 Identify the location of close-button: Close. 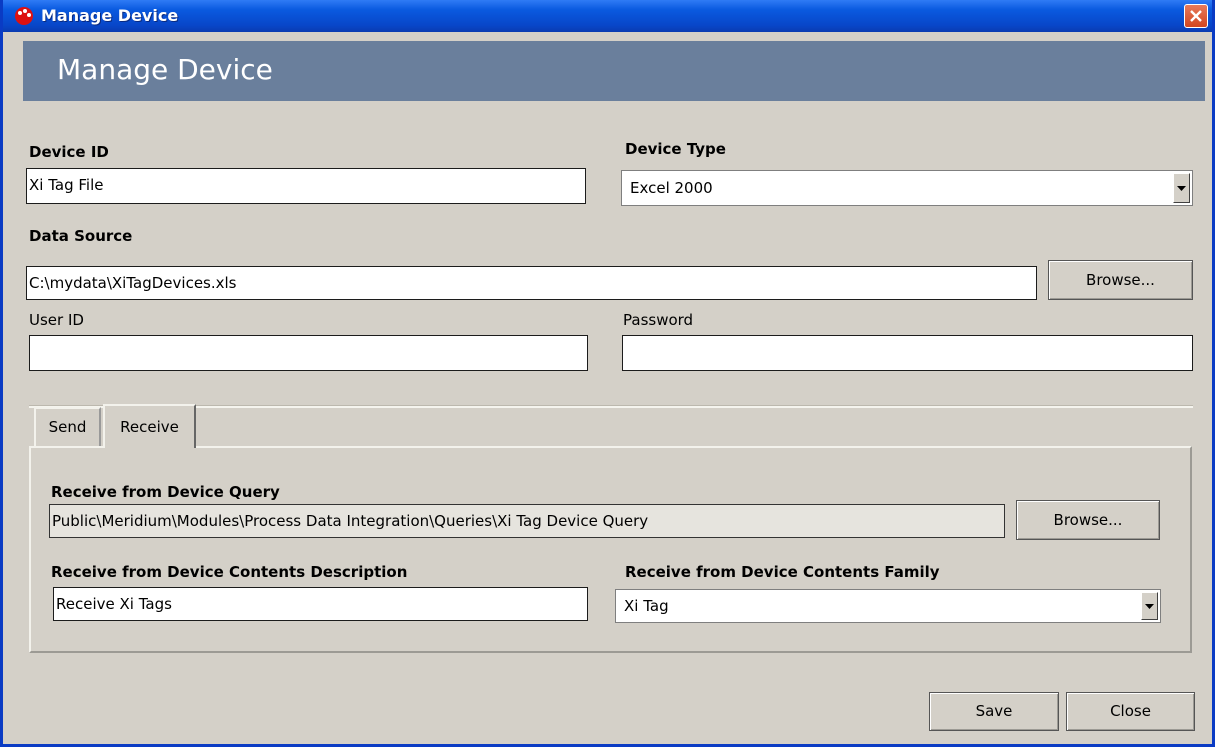
(1130, 711).